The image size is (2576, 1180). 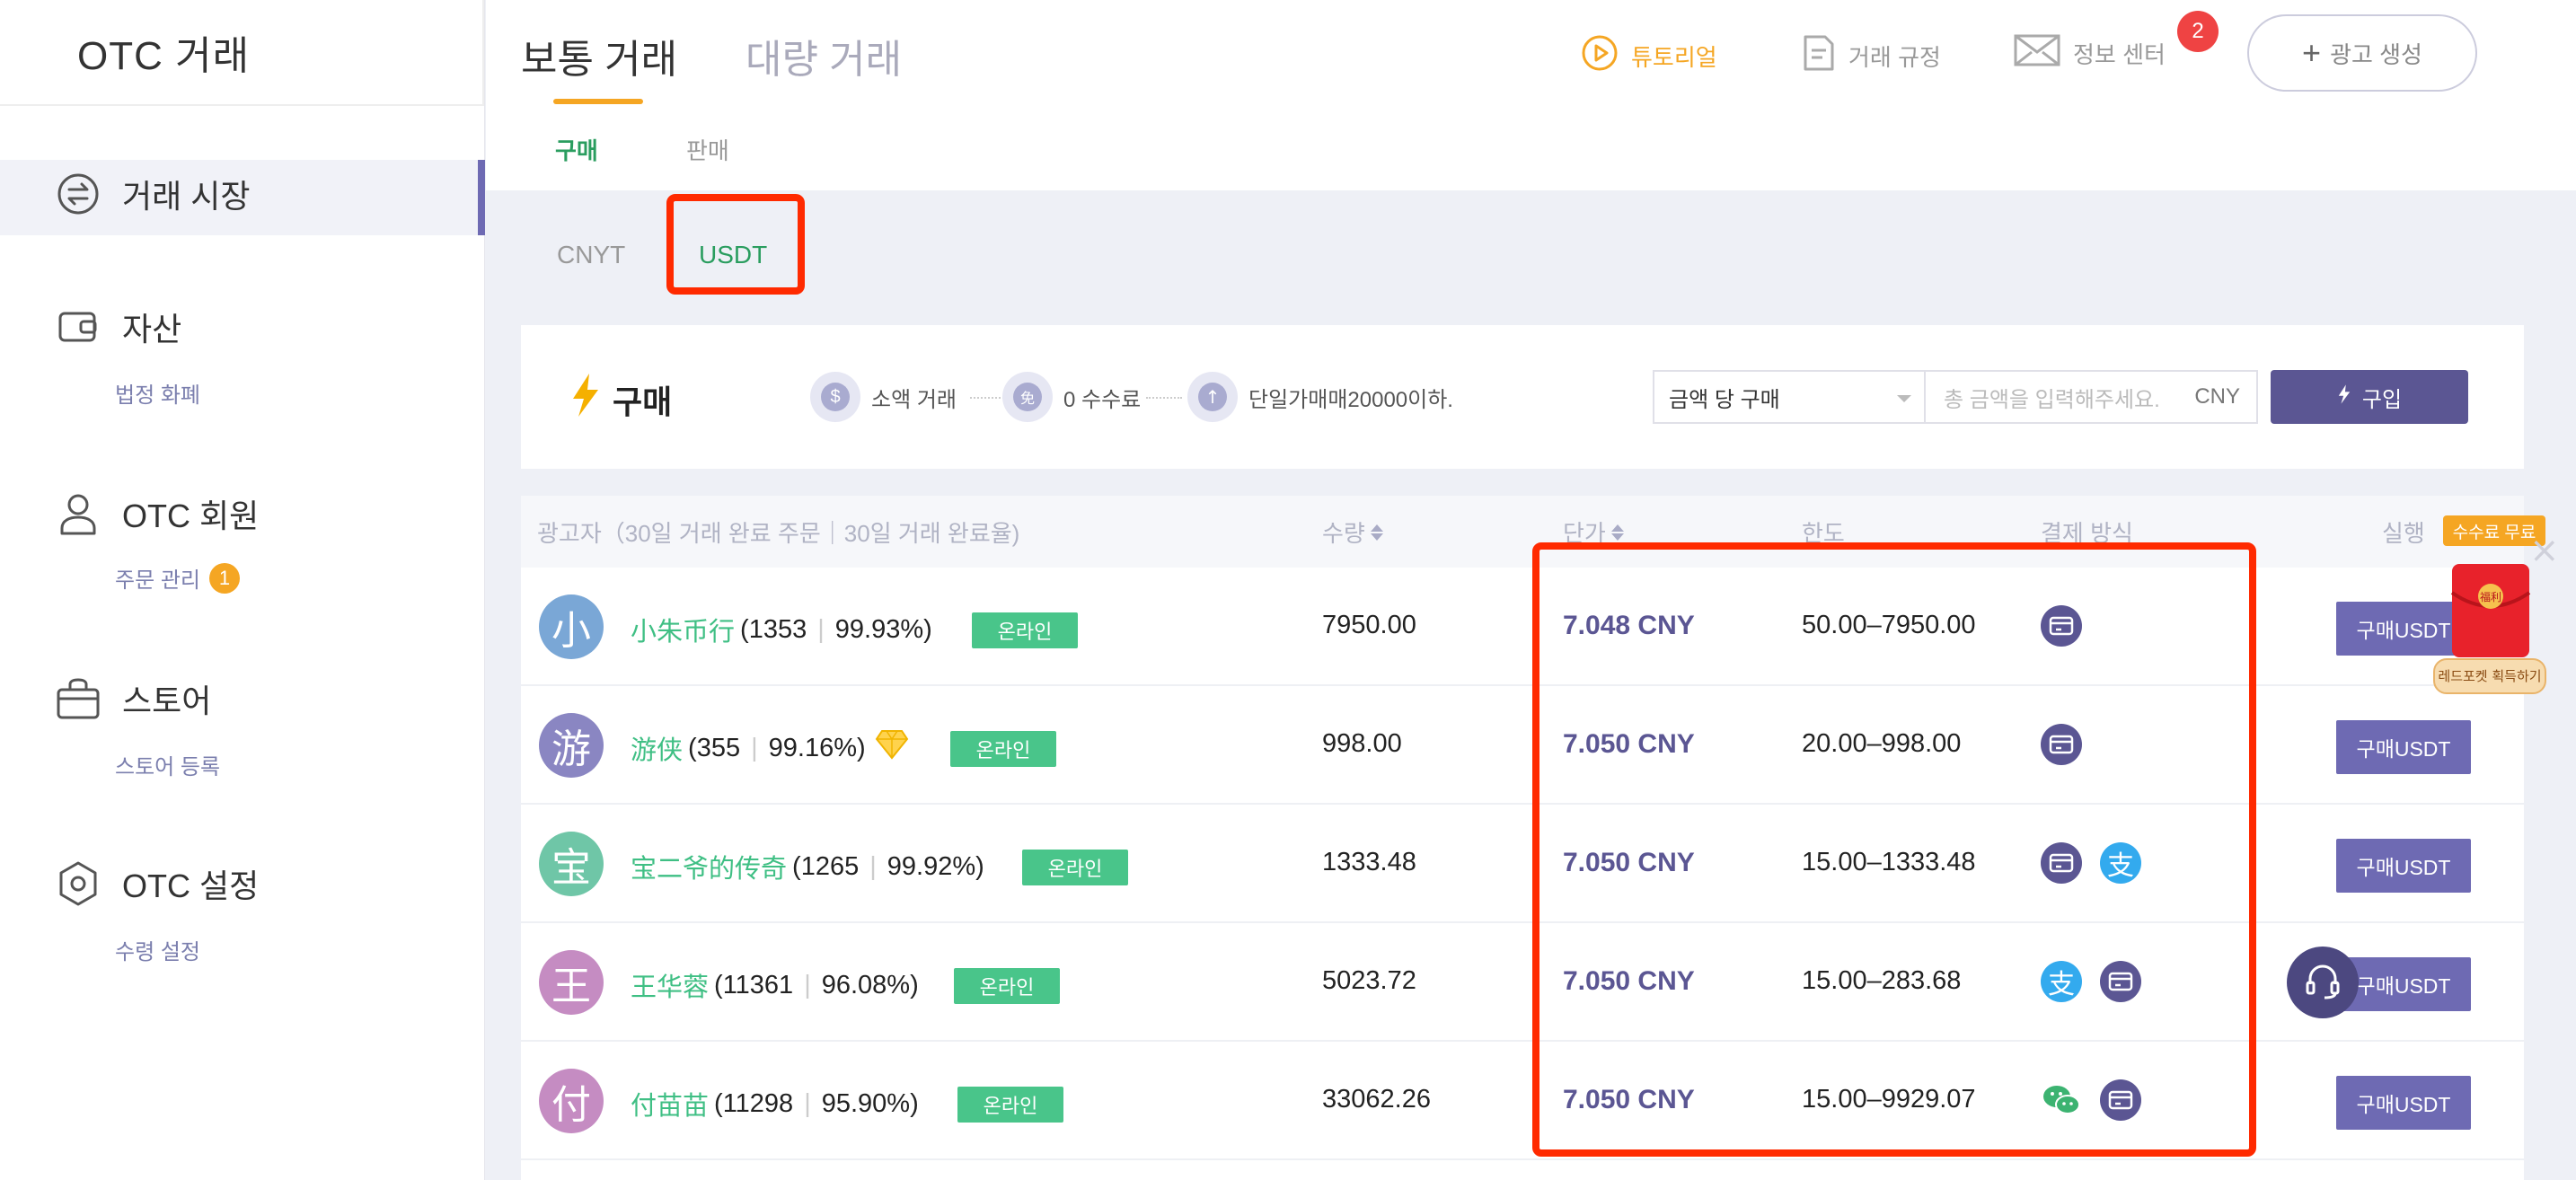 I want to click on sidebar-sub-label: 스토어 등록, so click(x=168, y=767).